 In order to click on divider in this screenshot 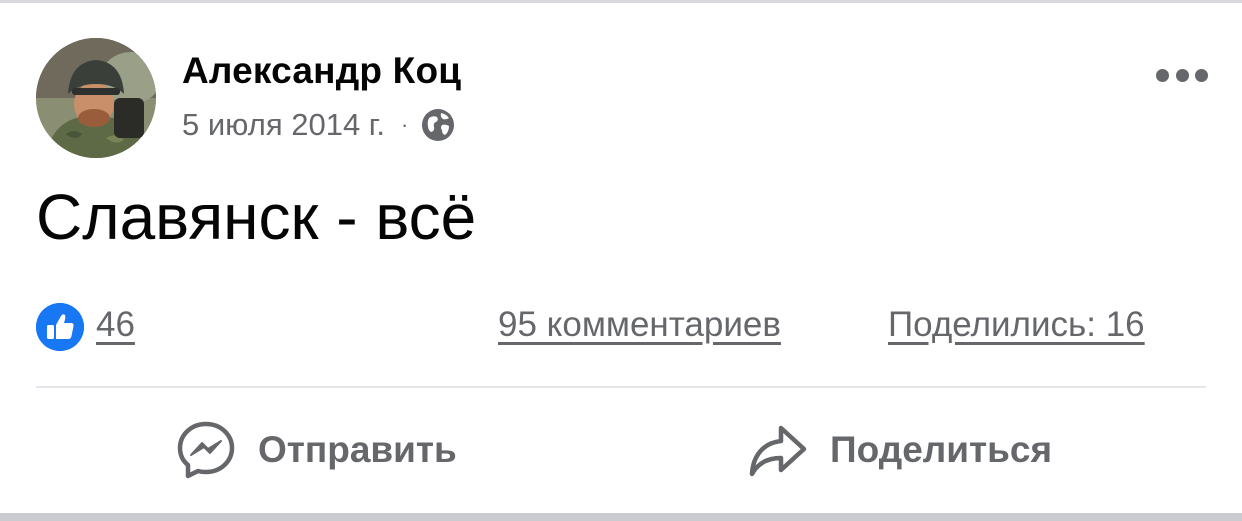, I will do `click(621, 387)`.